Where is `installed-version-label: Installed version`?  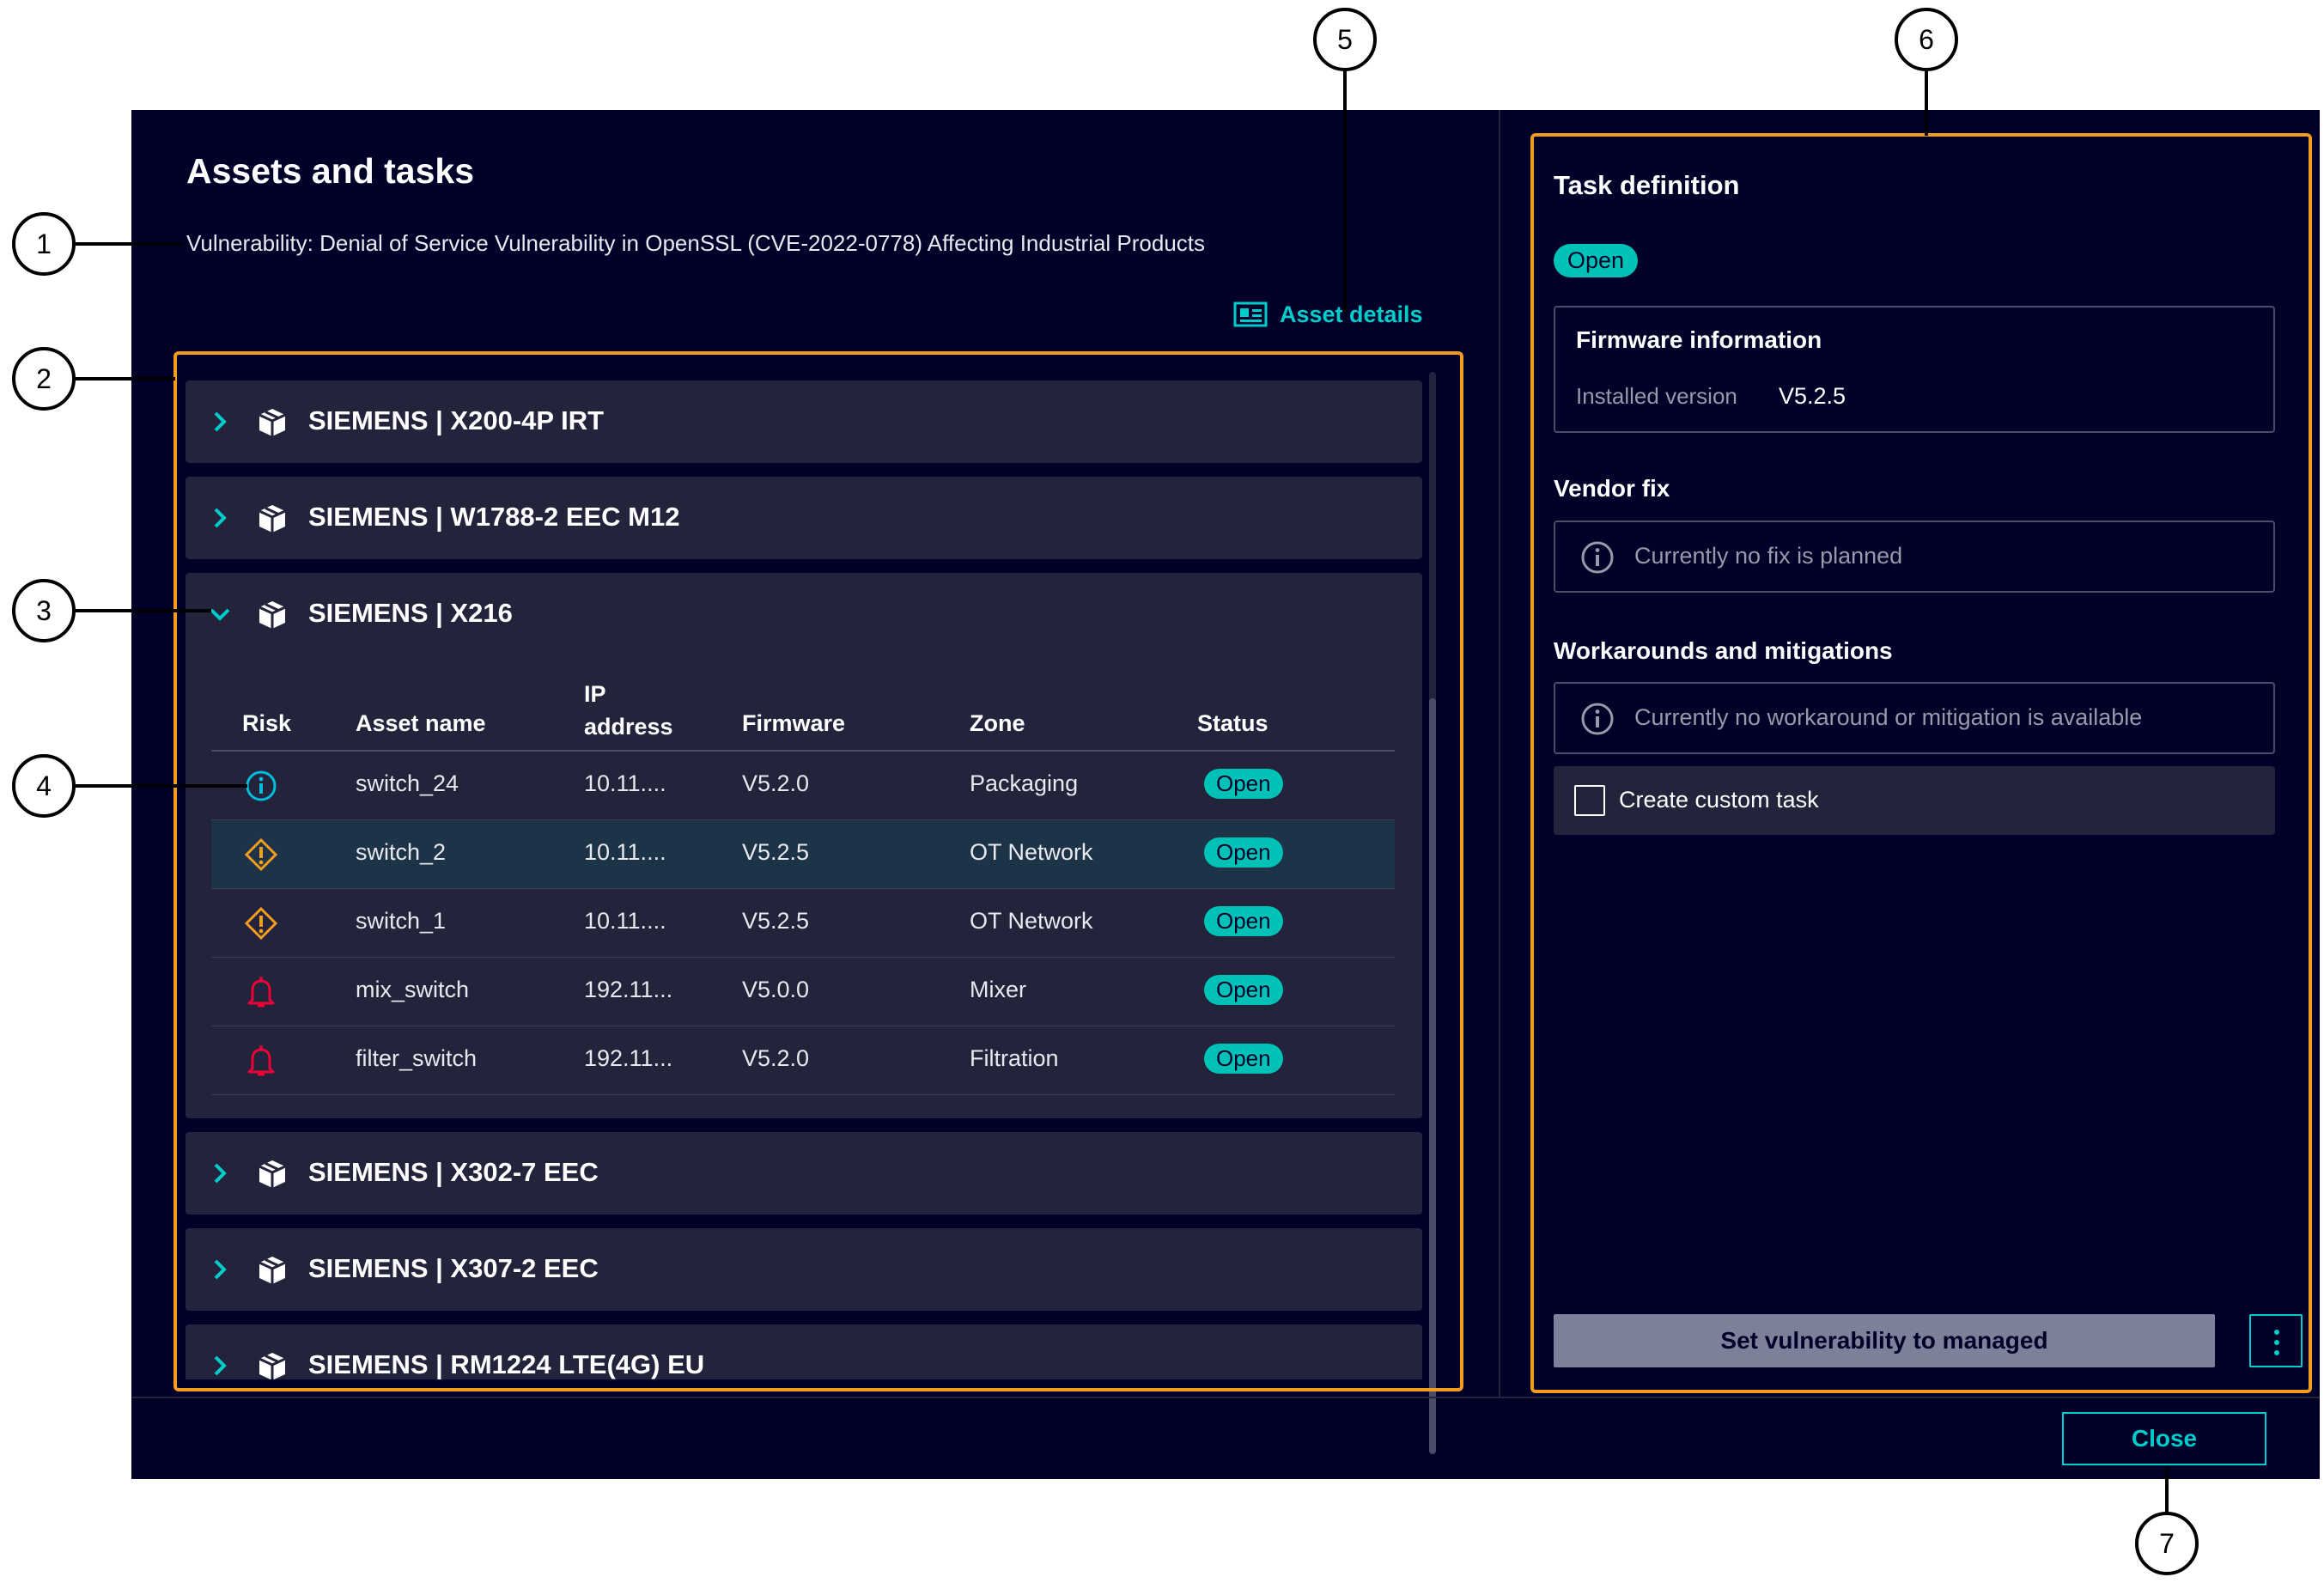 installed-version-label: Installed version is located at coordinates (1657, 396).